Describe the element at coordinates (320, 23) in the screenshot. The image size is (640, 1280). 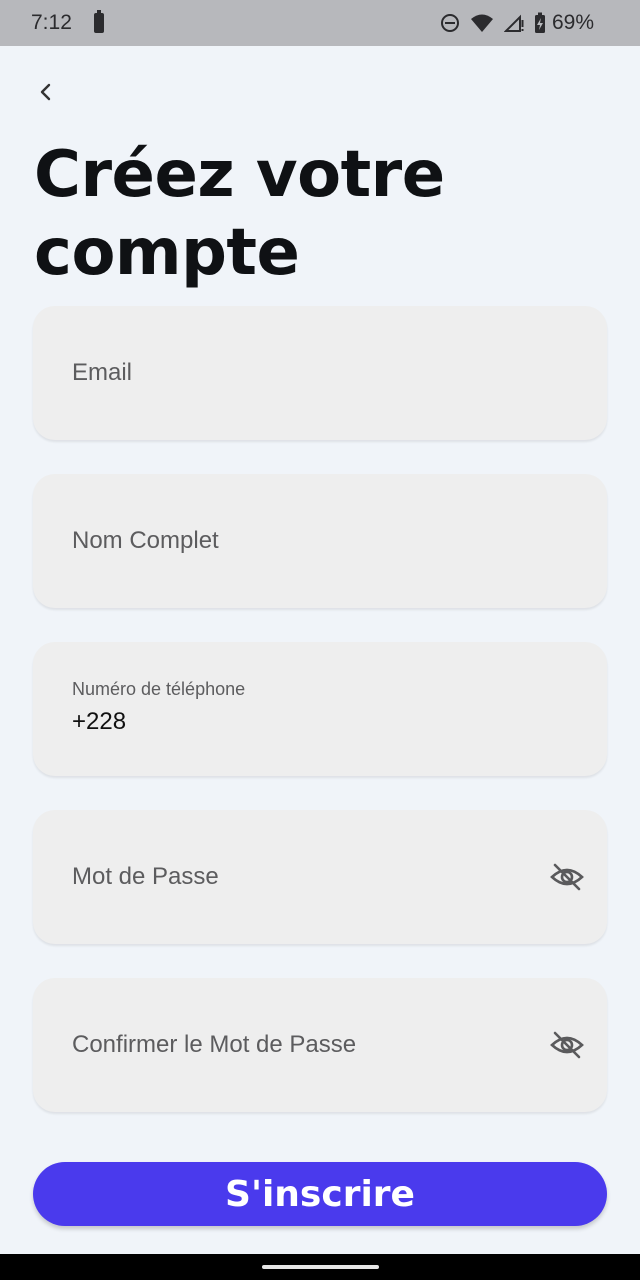
I see `status-bar: 7:12 69%` at that location.